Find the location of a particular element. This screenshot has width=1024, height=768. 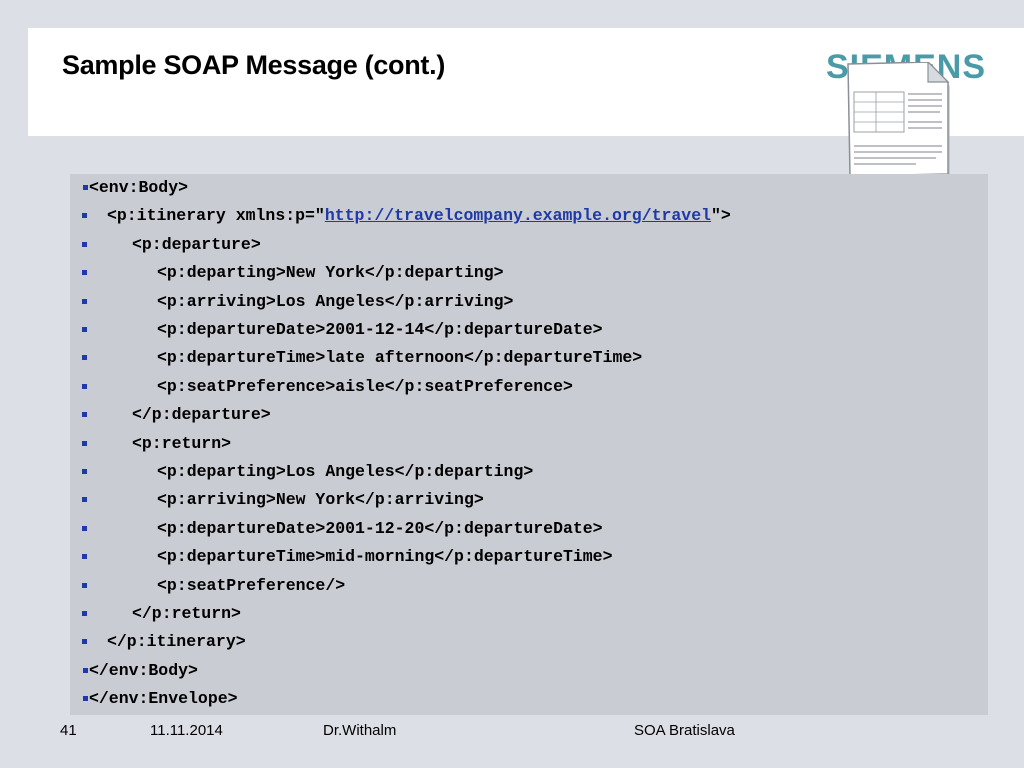

code-line-text: <p:departing>Los Angeles</p:departing> is located at coordinates (345, 471).